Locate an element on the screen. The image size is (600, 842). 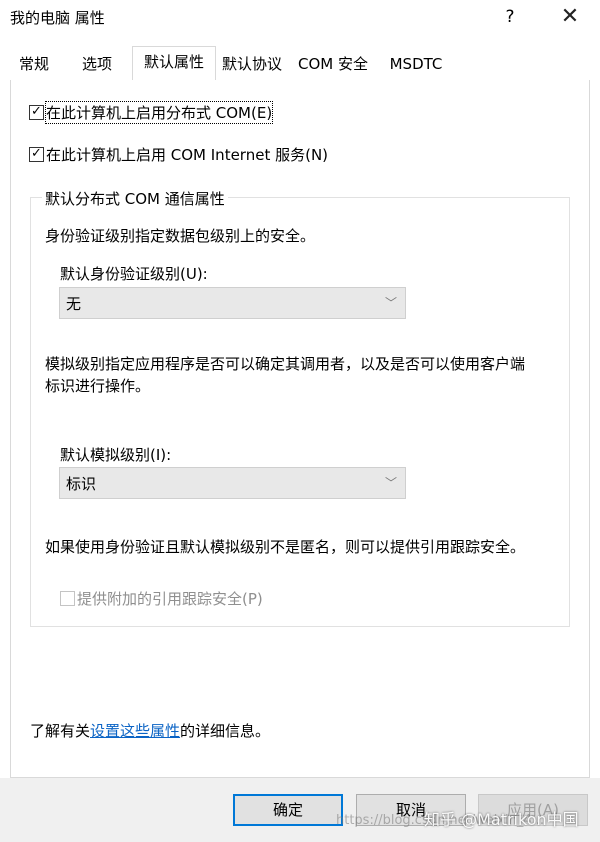
enable-com-internet-label: 在此计算机上启用 COM Internet 服务(N) is located at coordinates (187, 155).